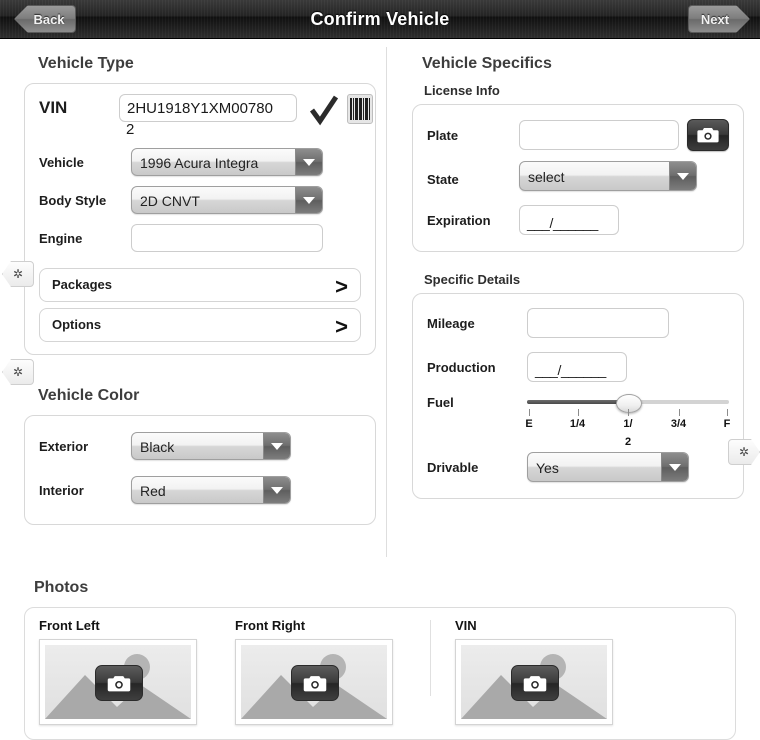  What do you see at coordinates (69, 625) in the screenshot?
I see `photo-label: Front Left` at bounding box center [69, 625].